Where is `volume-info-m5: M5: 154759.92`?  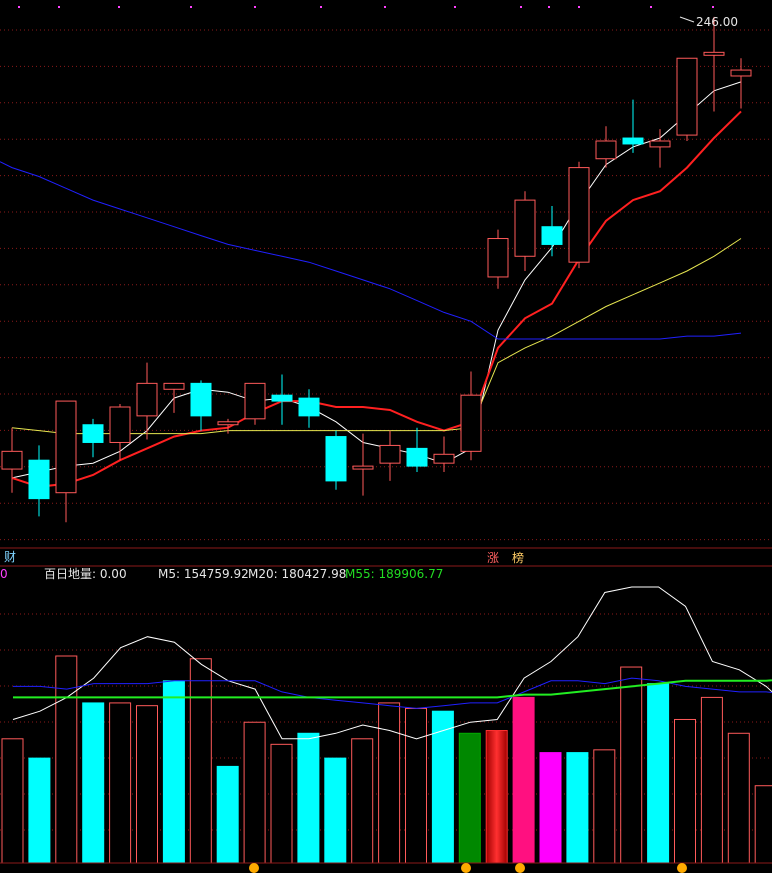 volume-info-m5: M5: 154759.92 is located at coordinates (203, 574).